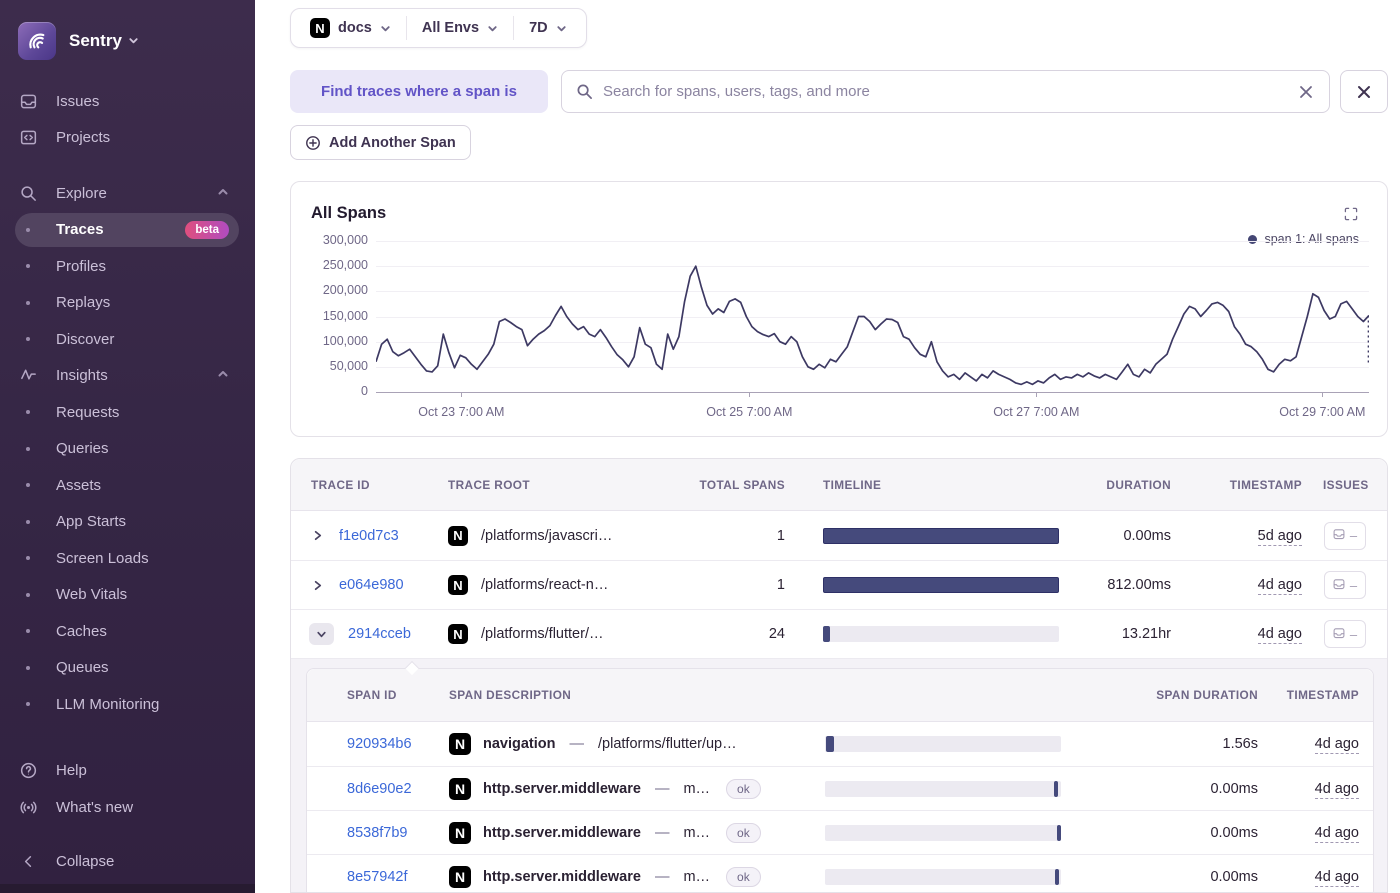 Image resolution: width=1400 pixels, height=893 pixels. Describe the element at coordinates (127, 449) in the screenshot. I see `sidebar-item-queries: Queries` at that location.